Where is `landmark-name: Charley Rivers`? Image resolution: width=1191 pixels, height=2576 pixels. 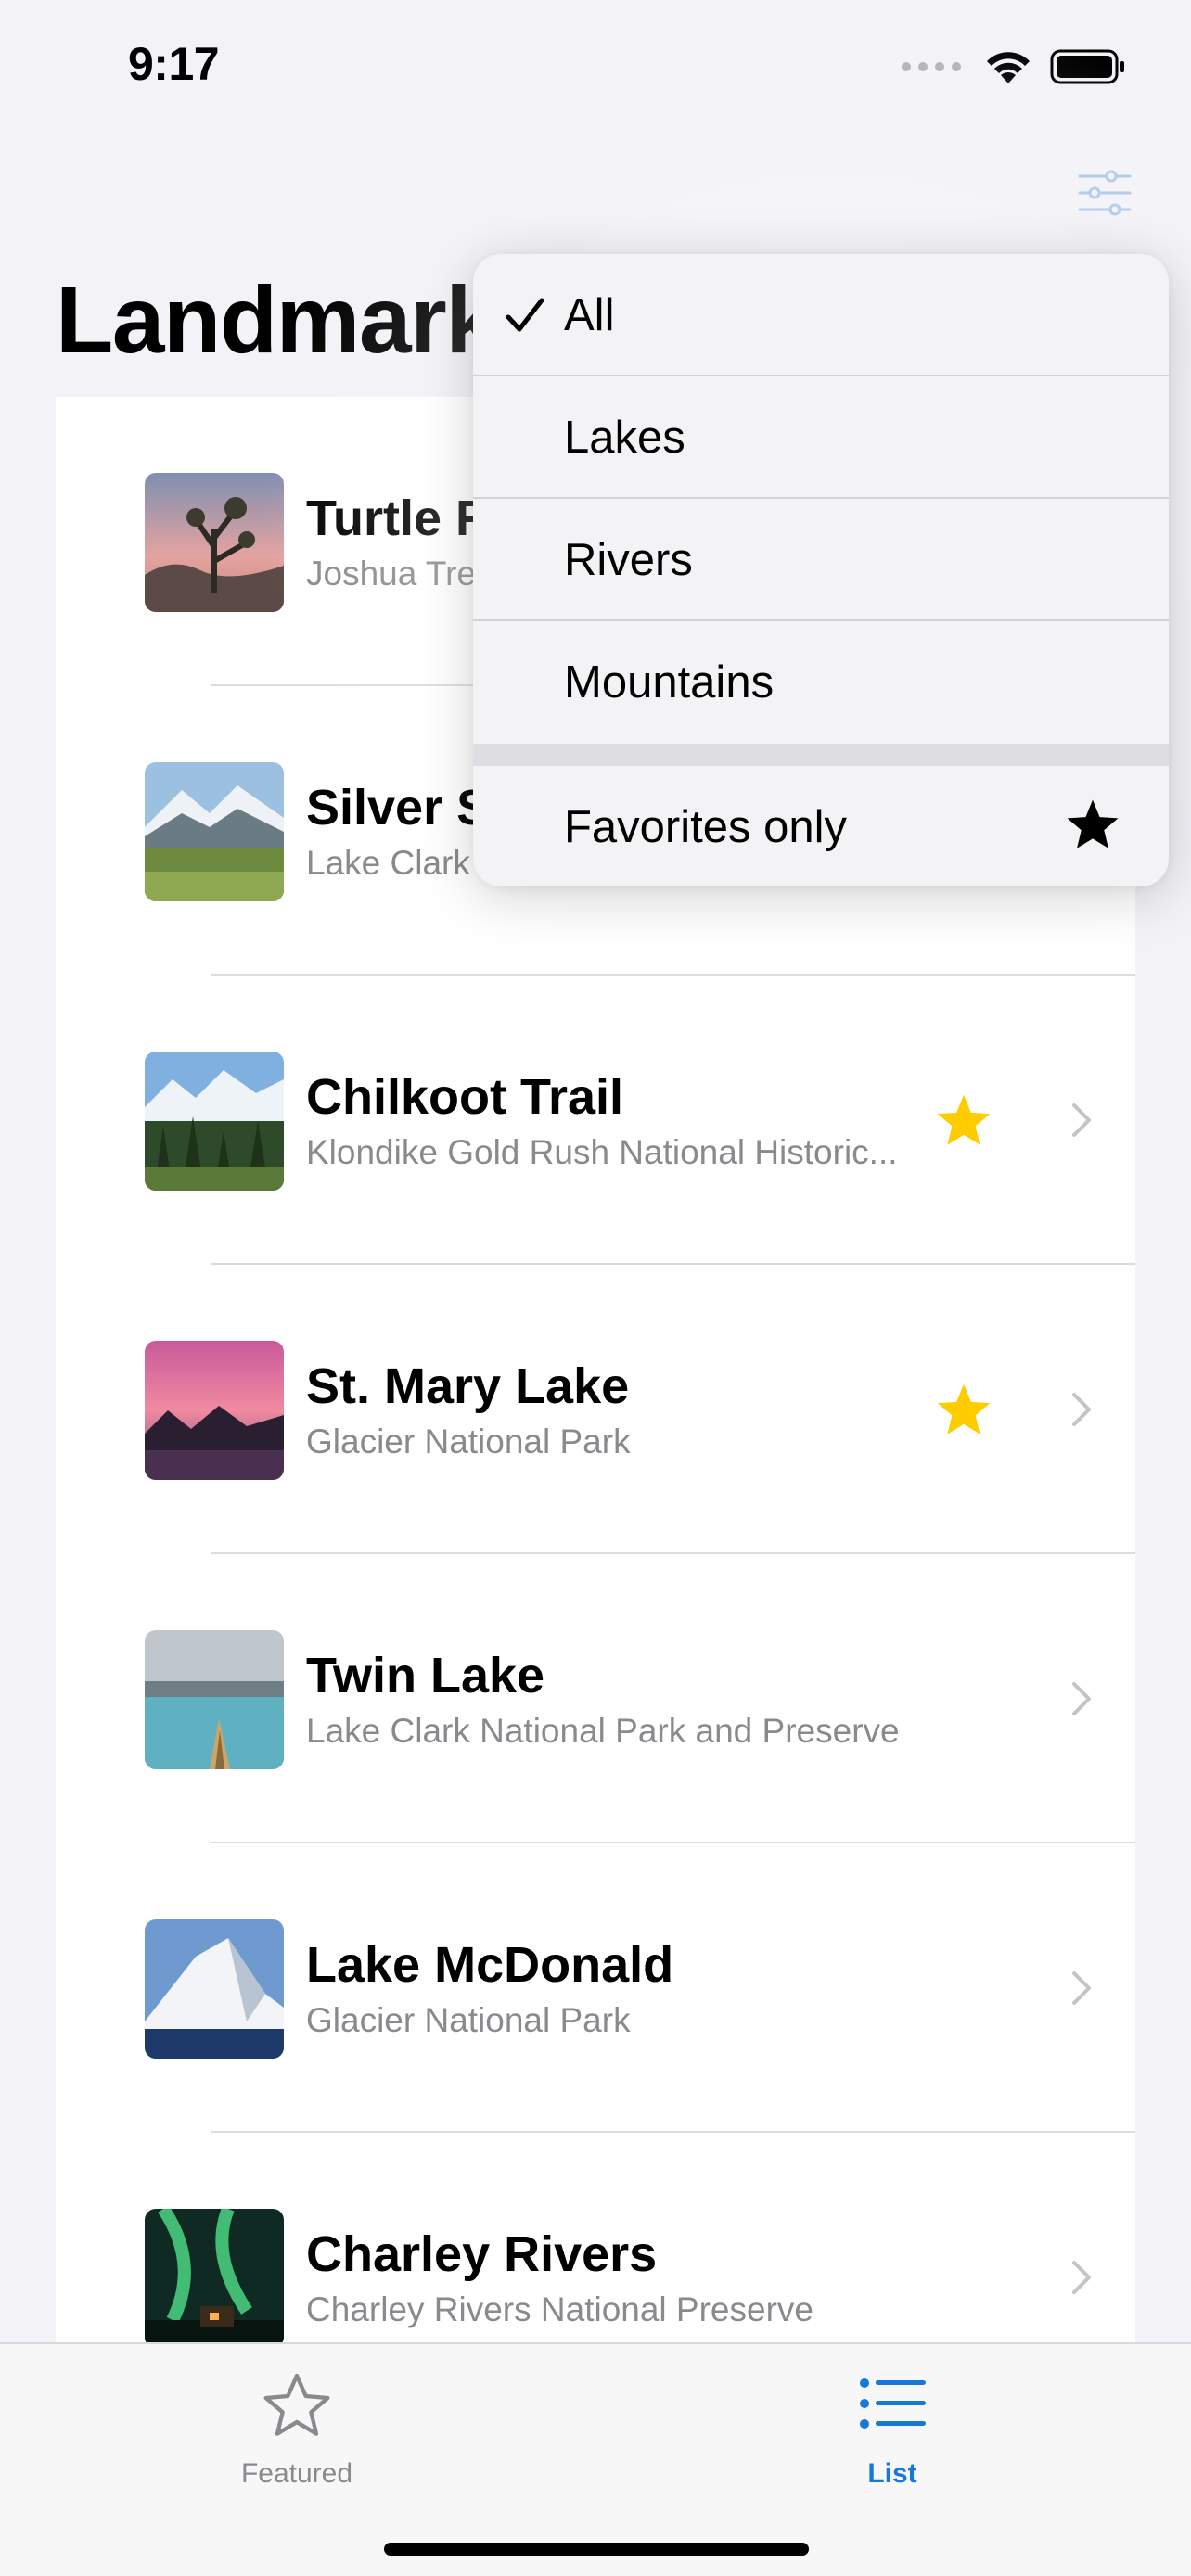
landmark-name: Charley Rivers is located at coordinates (482, 2254).